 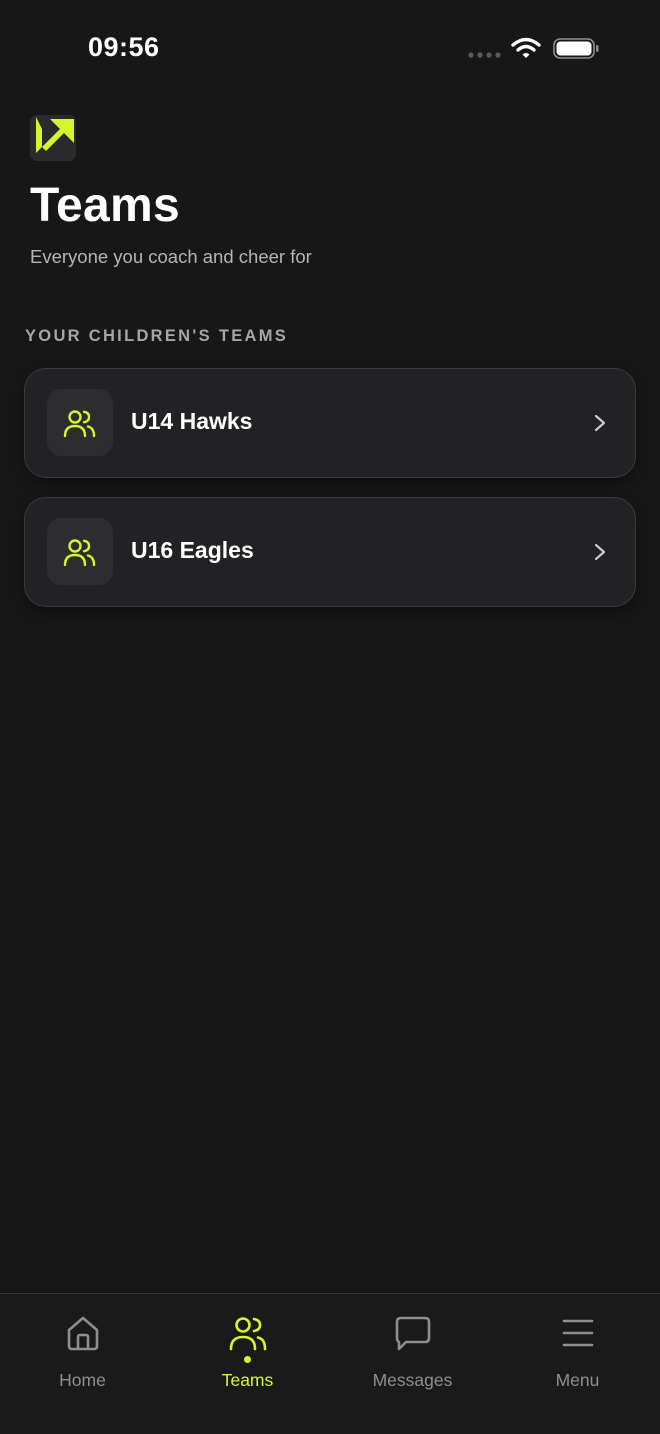 What do you see at coordinates (526, 47) in the screenshot?
I see `wifi-icon` at bounding box center [526, 47].